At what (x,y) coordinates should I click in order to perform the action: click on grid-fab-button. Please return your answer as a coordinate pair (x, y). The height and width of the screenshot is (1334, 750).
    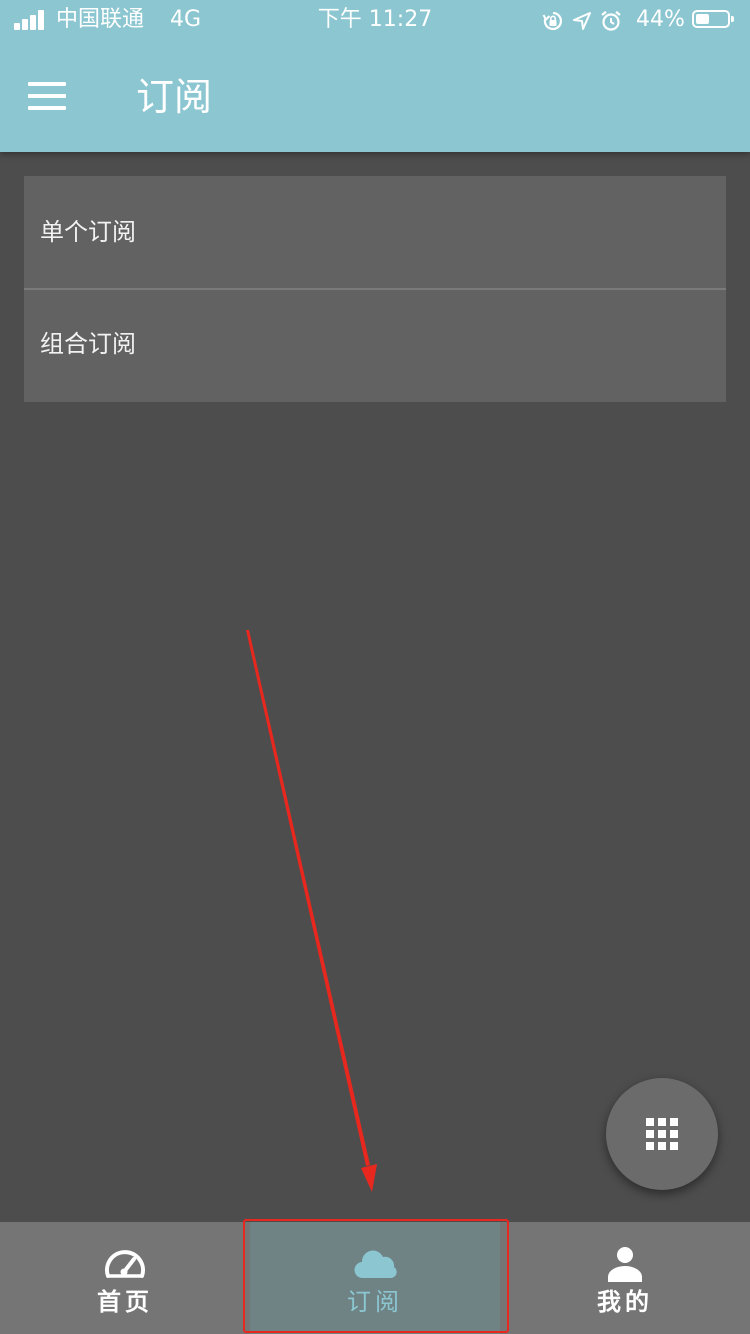
    Looking at the image, I should click on (662, 1134).